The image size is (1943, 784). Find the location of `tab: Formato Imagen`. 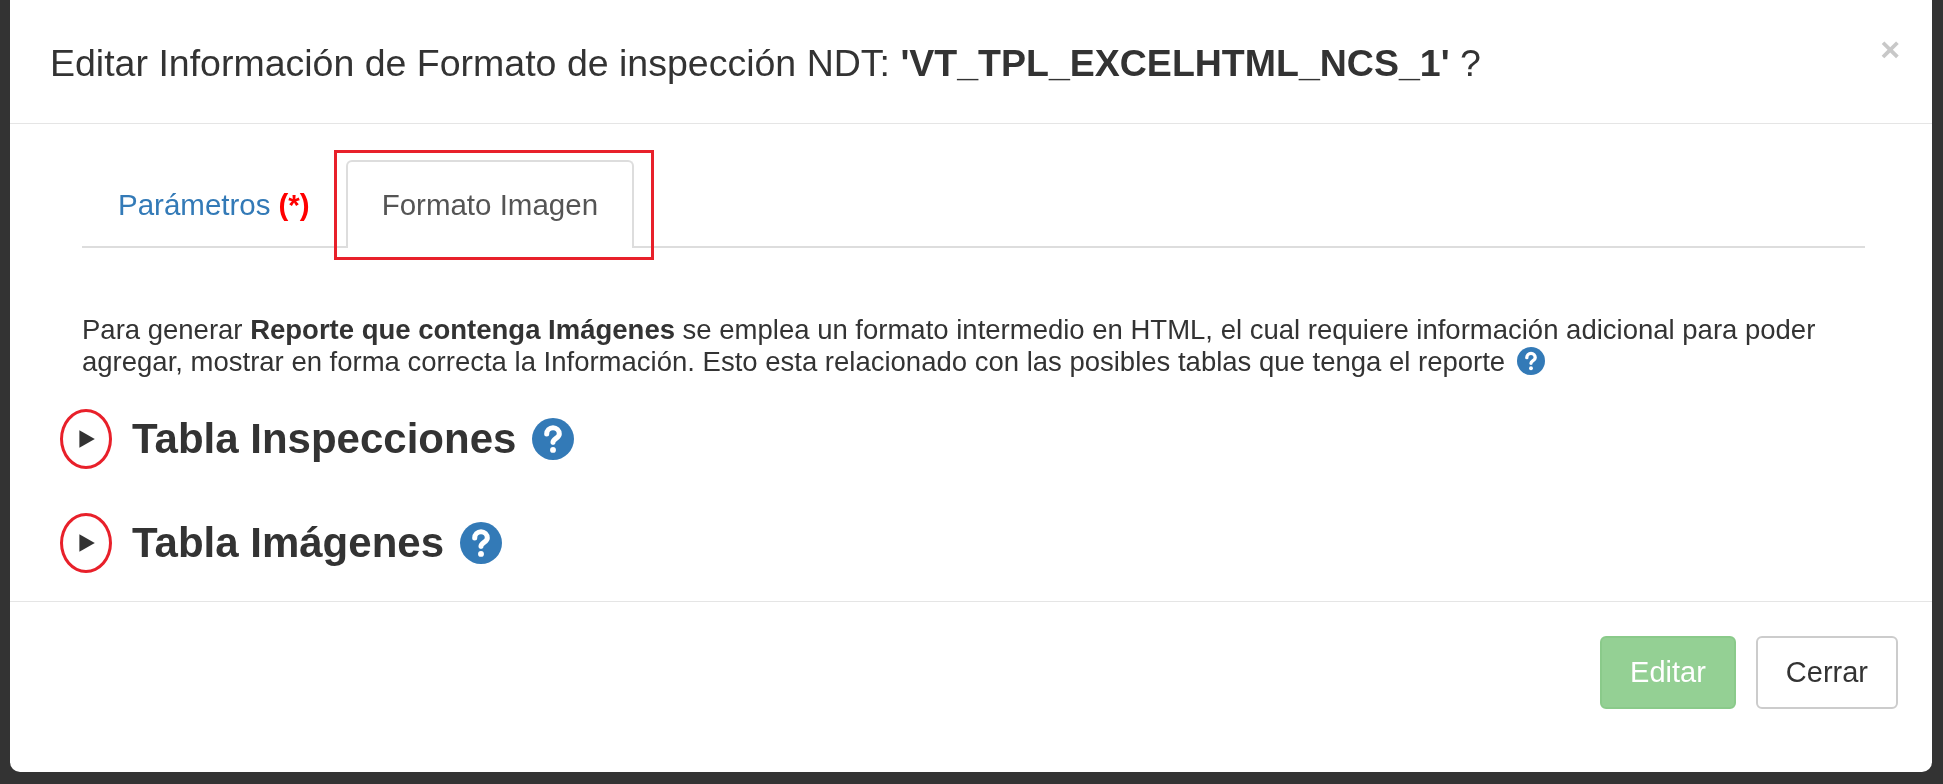

tab: Formato Imagen is located at coordinates (490, 204).